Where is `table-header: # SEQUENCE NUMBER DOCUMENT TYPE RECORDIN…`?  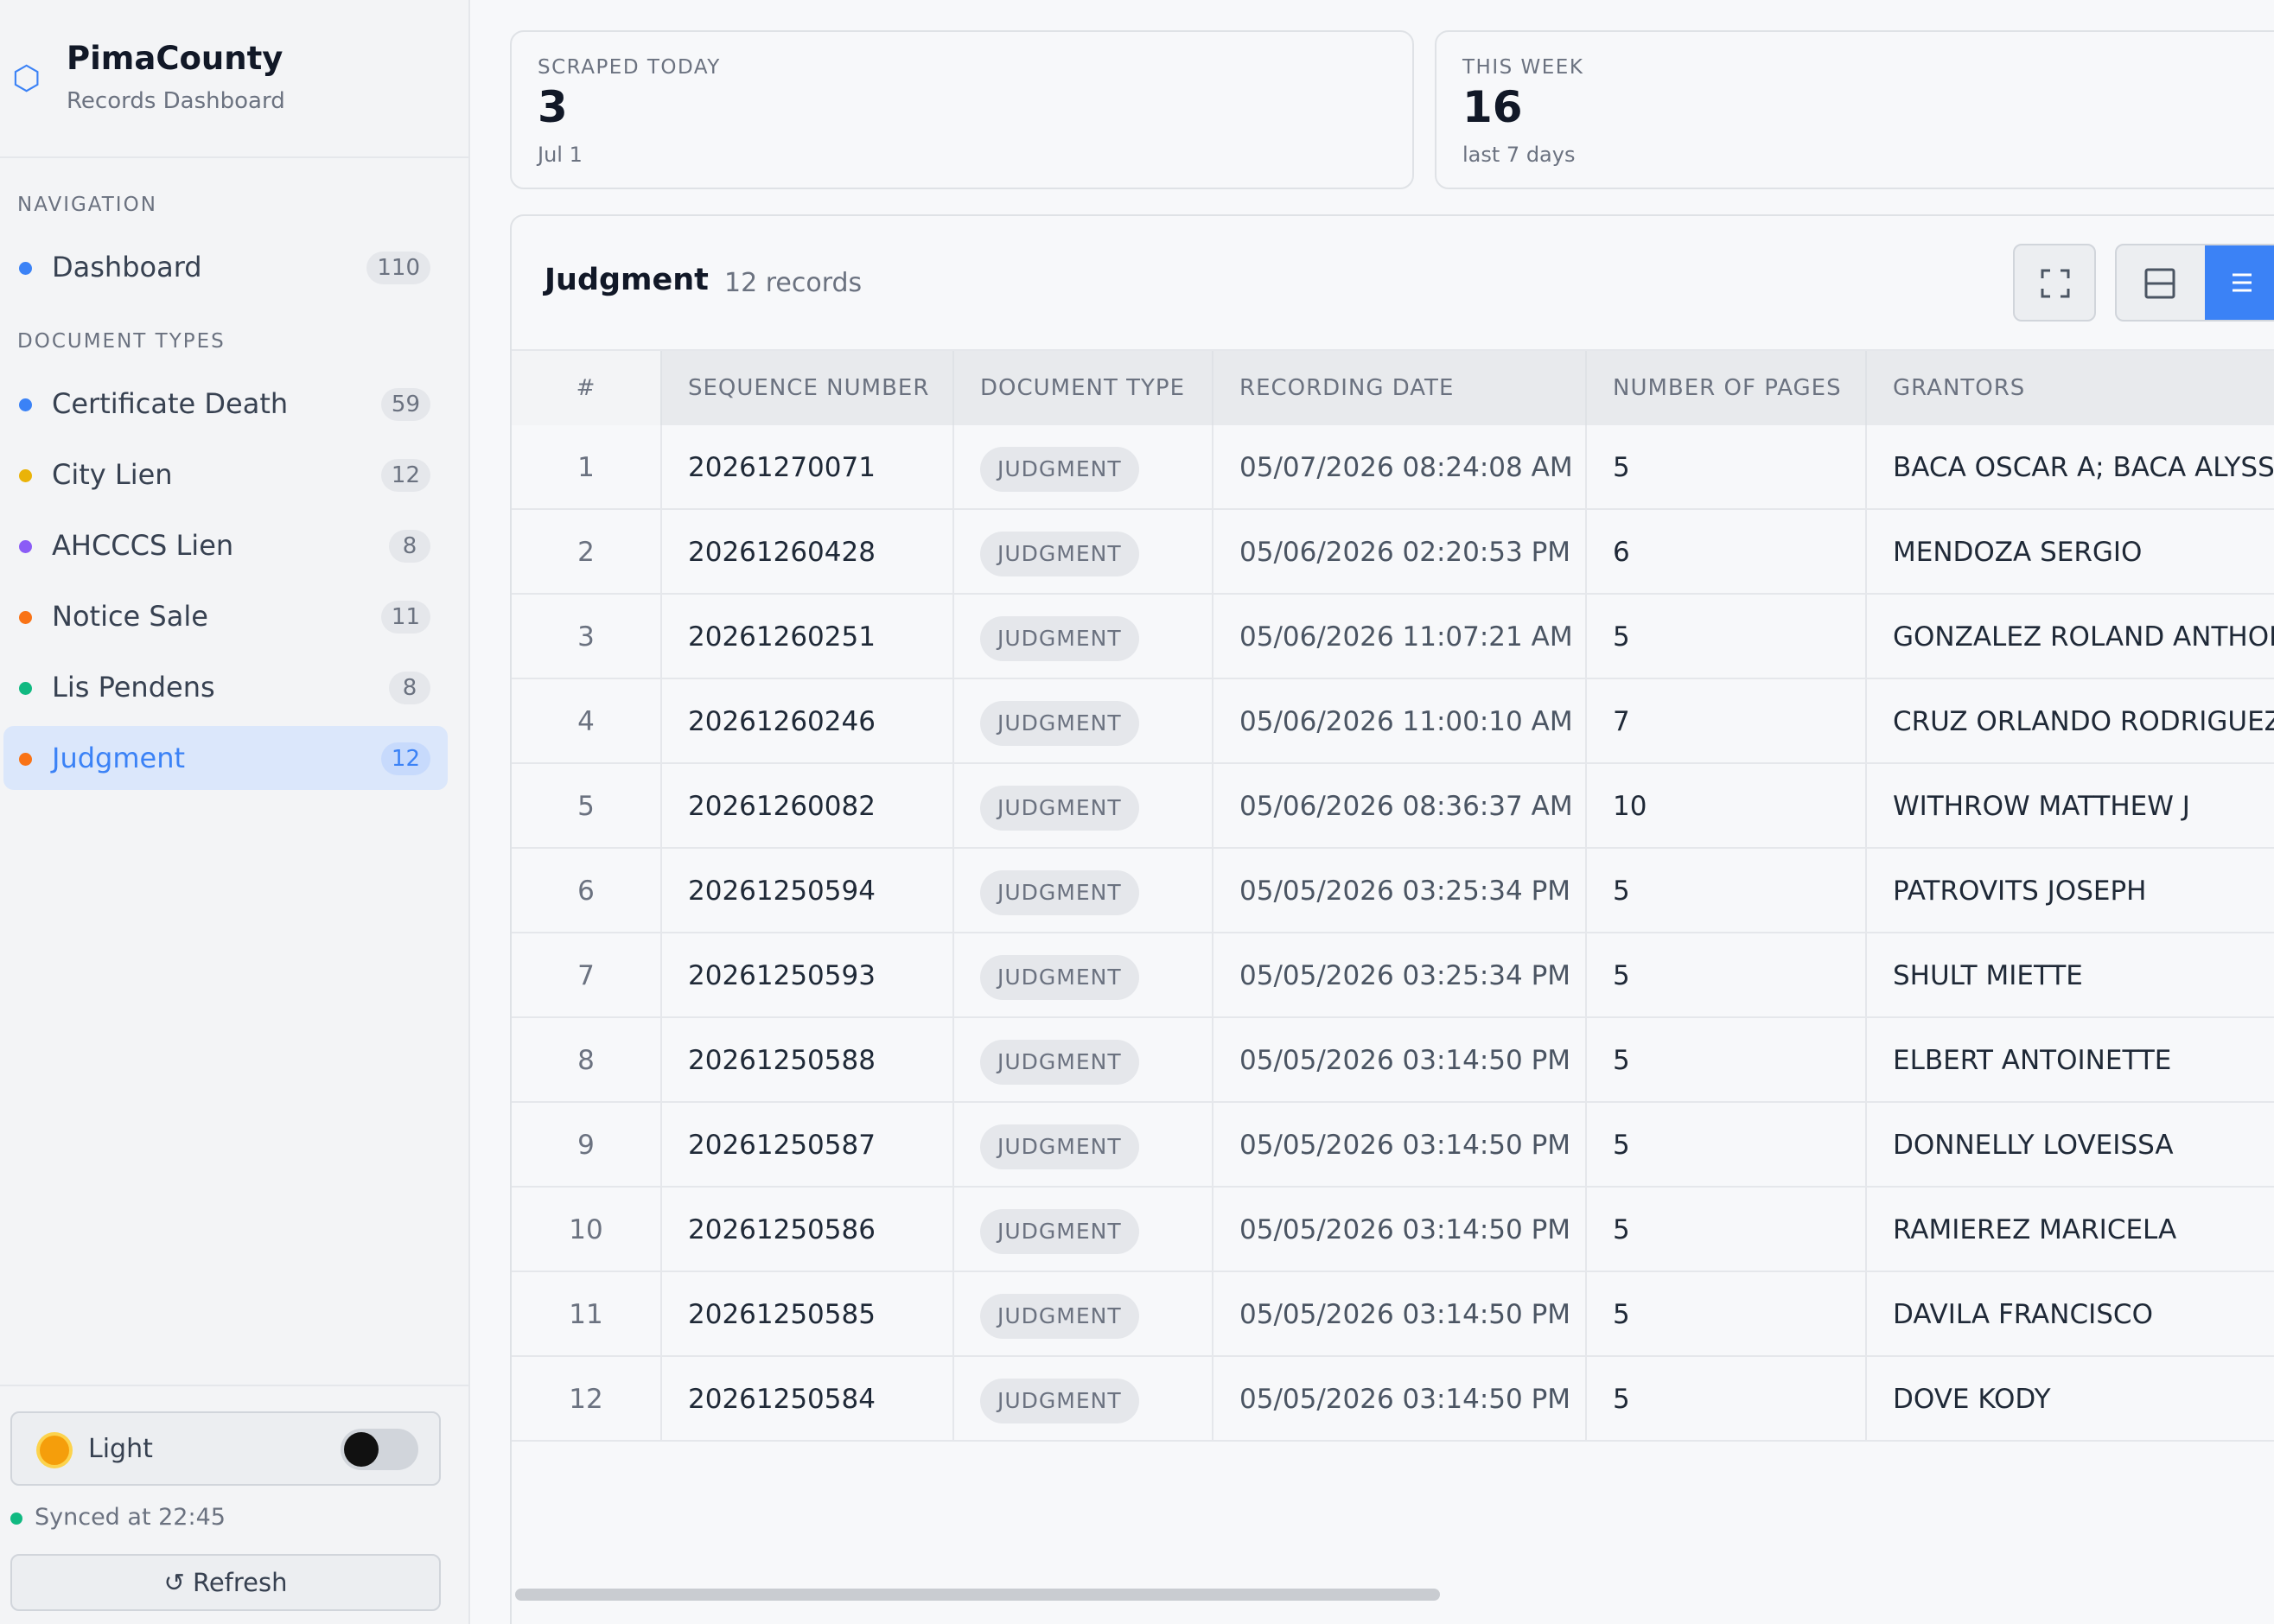
table-header: # SEQUENCE NUMBER DOCUMENT TYPE RECORDIN… is located at coordinates (1393, 387).